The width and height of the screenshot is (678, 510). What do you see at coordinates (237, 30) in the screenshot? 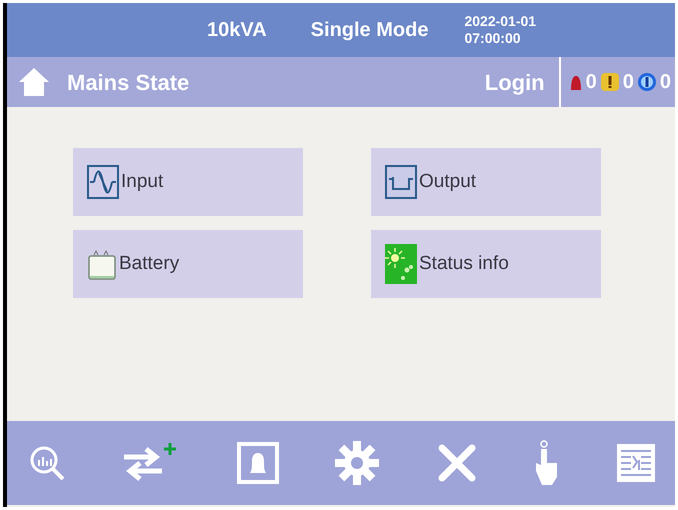
I see `capacity-label: 10kVA` at bounding box center [237, 30].